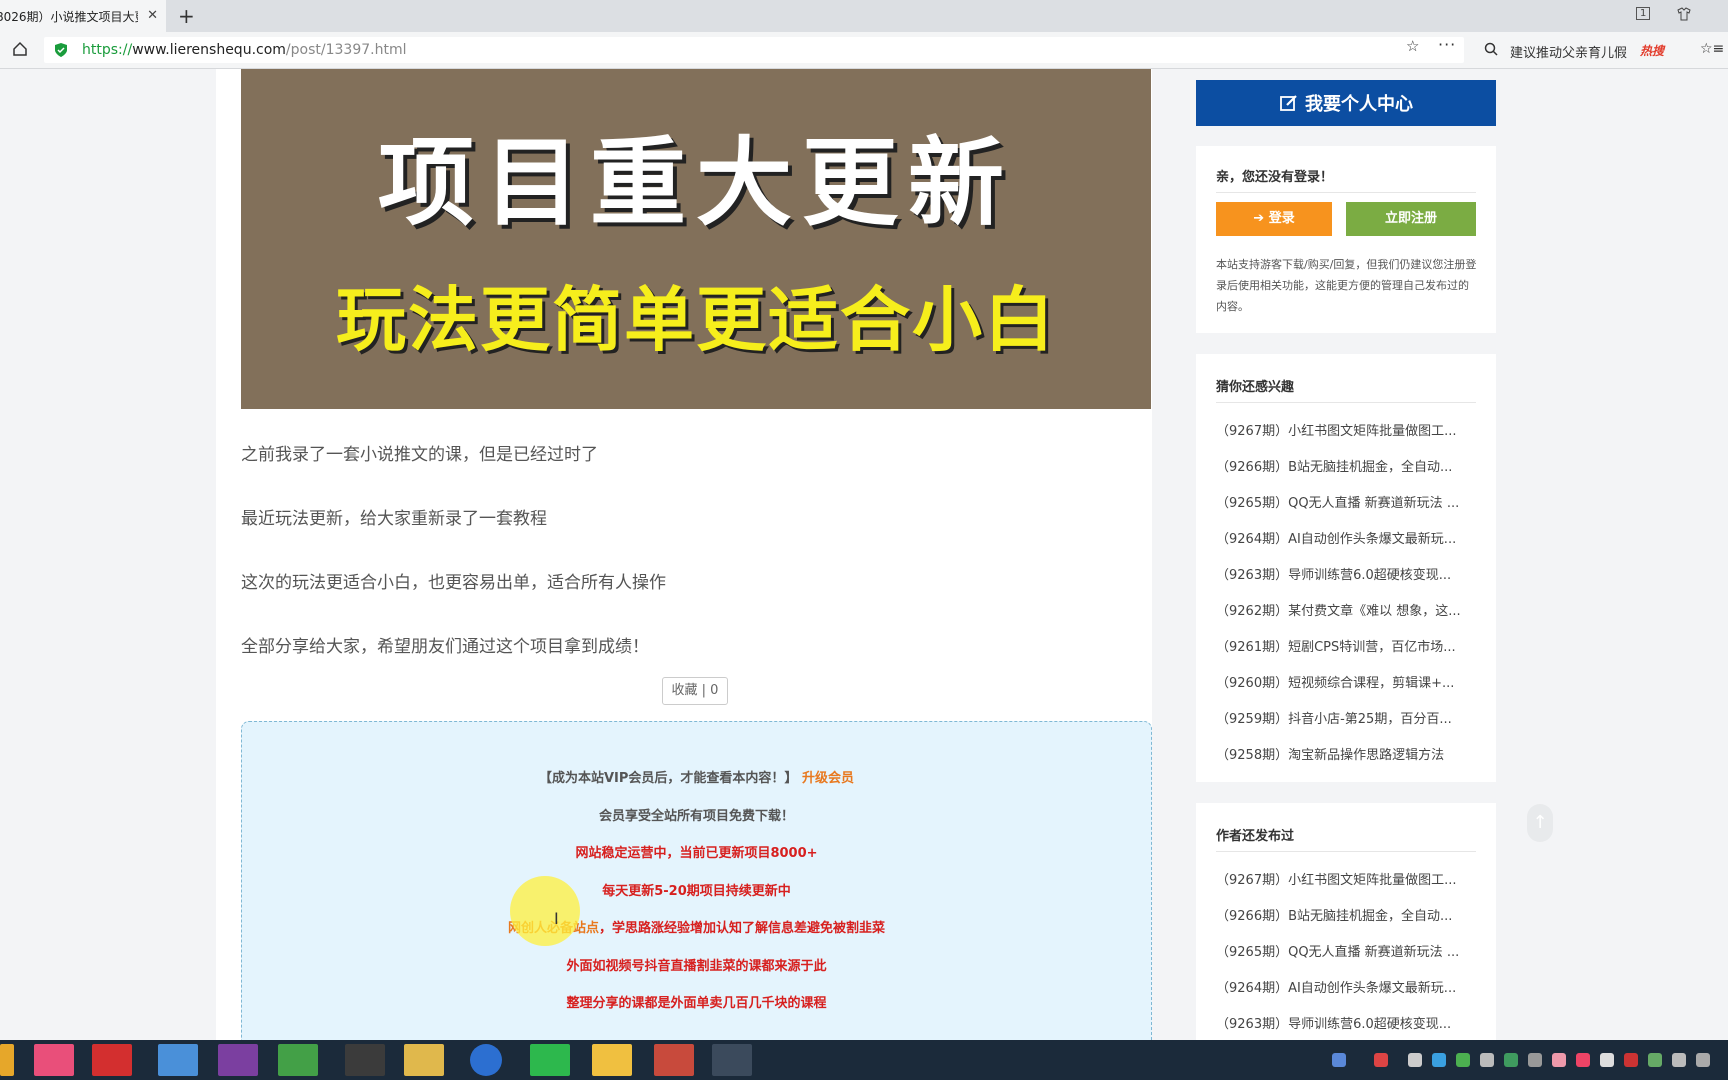 The width and height of the screenshot is (1728, 1080). What do you see at coordinates (419, 455) in the screenshot?
I see `article-paragraph: 之前我录了一套小说推文的课，但是已经过时了` at bounding box center [419, 455].